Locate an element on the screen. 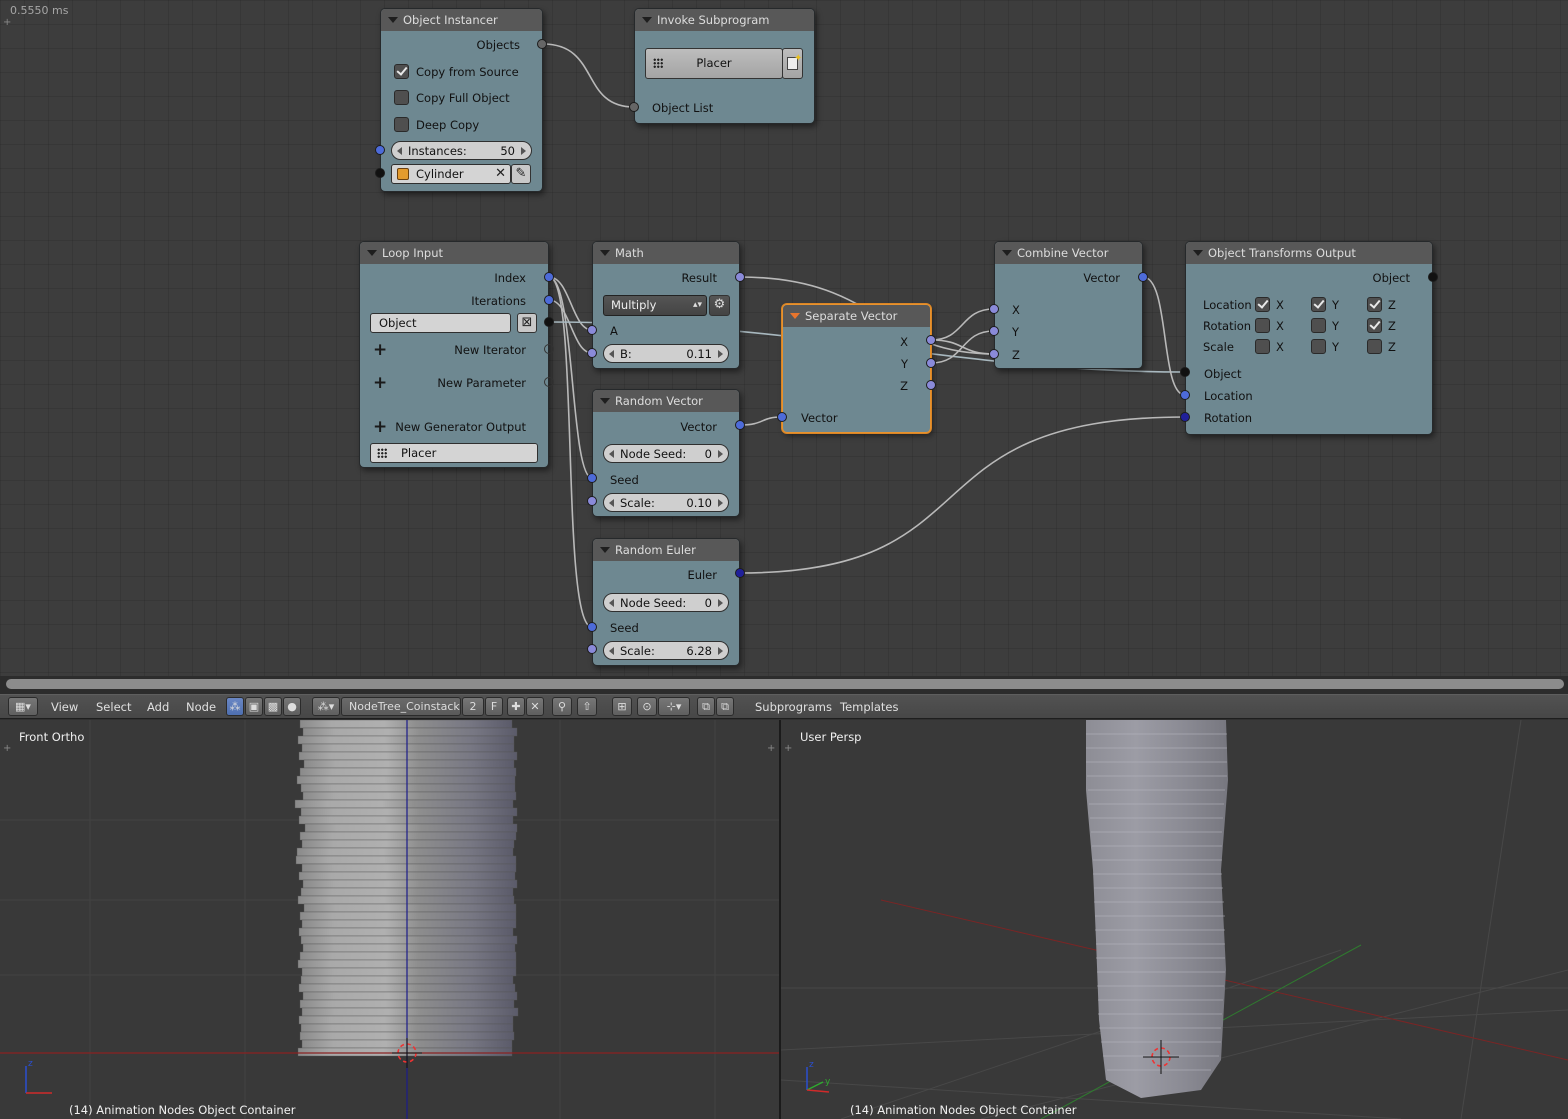  remove-iterator-icon: ⊠ is located at coordinates (527, 323).